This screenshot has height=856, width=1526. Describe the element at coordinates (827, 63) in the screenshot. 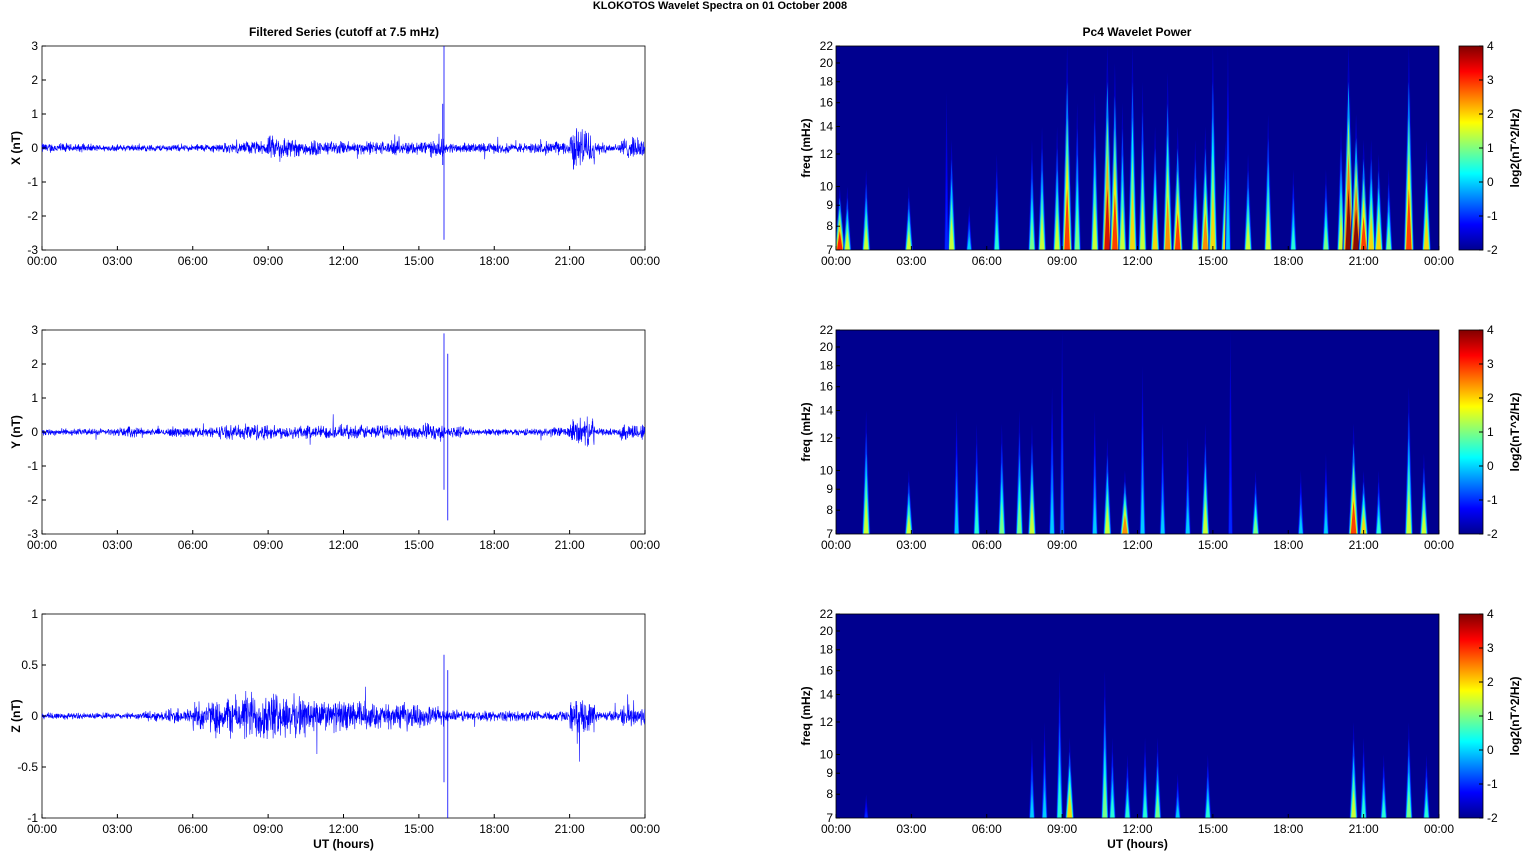

I see `y-tick-label: 20` at that location.